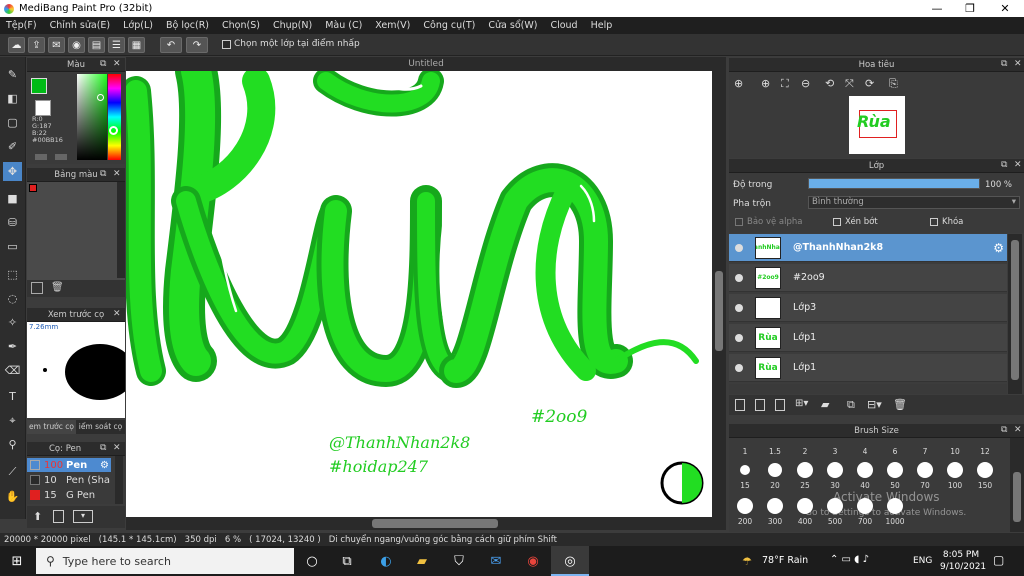  Describe the element at coordinates (69, 495) in the screenshot. I see `brush-item: 15 G Pen` at that location.